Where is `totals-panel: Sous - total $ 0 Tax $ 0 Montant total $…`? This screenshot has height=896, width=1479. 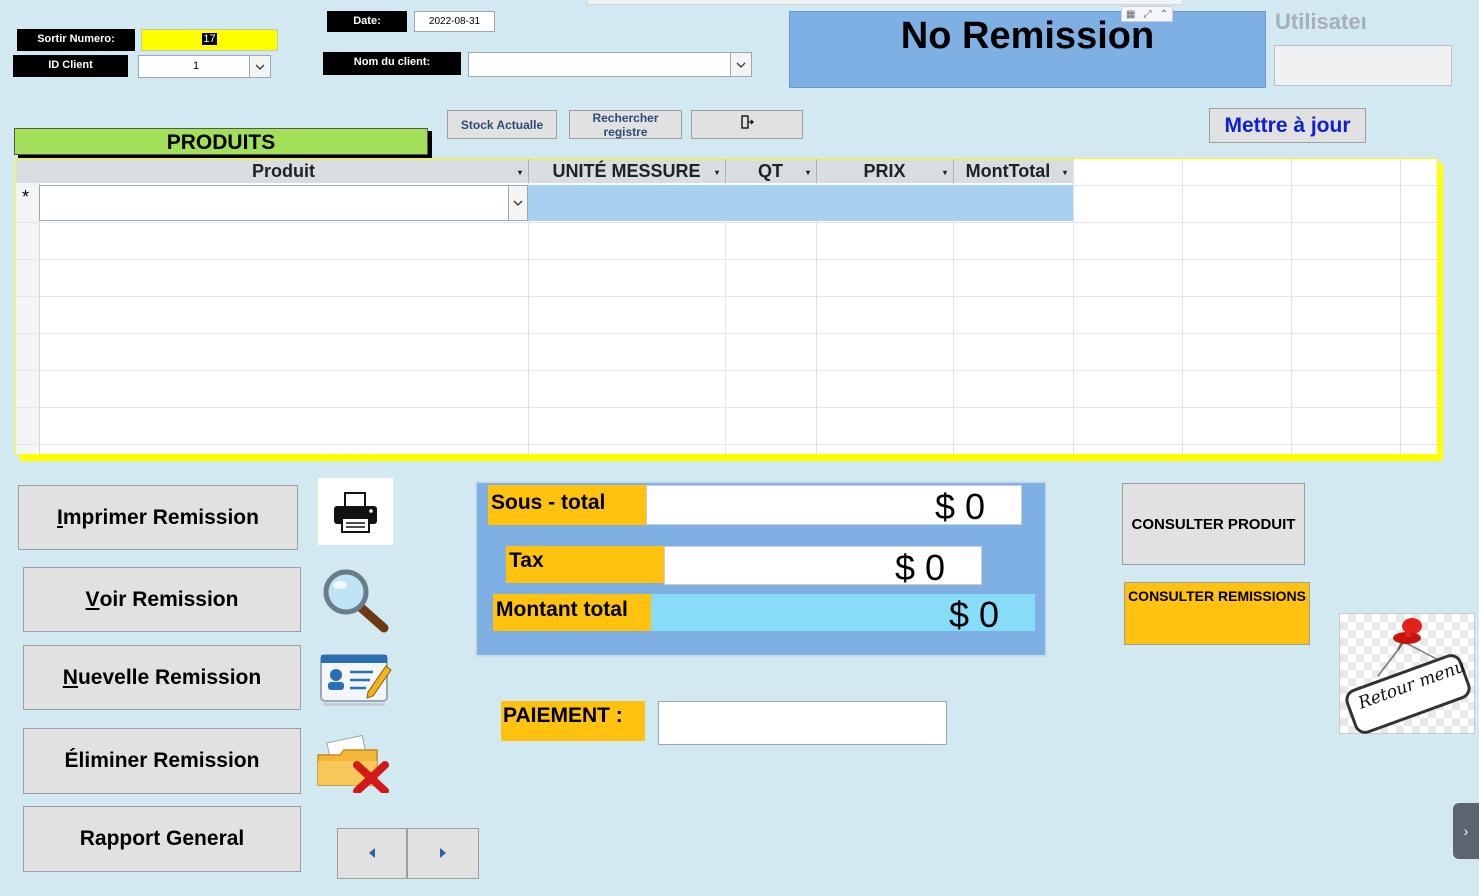
totals-panel: Sous - total $ 0 Tax $ 0 Montant total $… is located at coordinates (761, 569).